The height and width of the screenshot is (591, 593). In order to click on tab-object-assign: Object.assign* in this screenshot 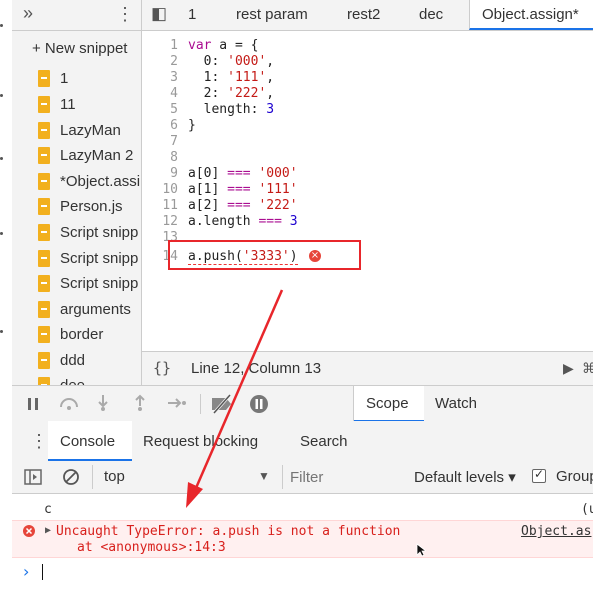, I will do `click(531, 15)`.